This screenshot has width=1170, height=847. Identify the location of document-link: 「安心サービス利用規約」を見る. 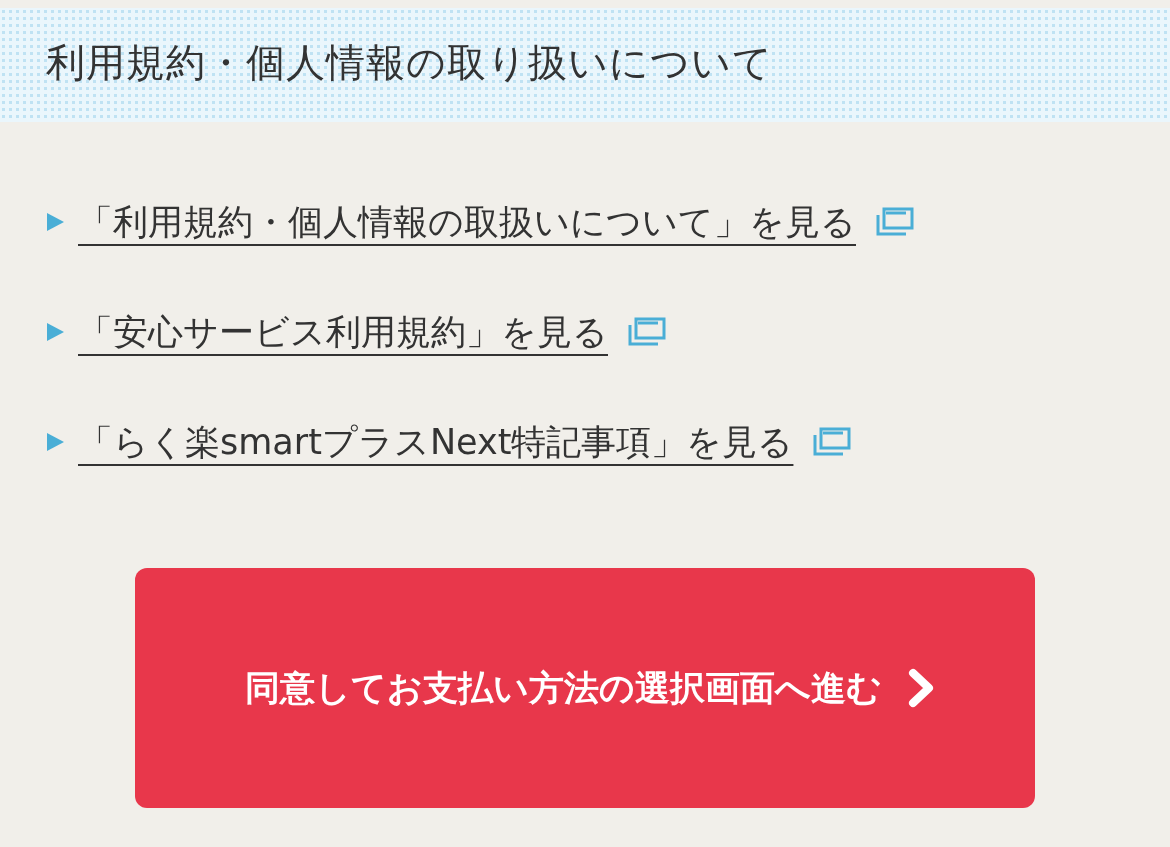
(343, 332).